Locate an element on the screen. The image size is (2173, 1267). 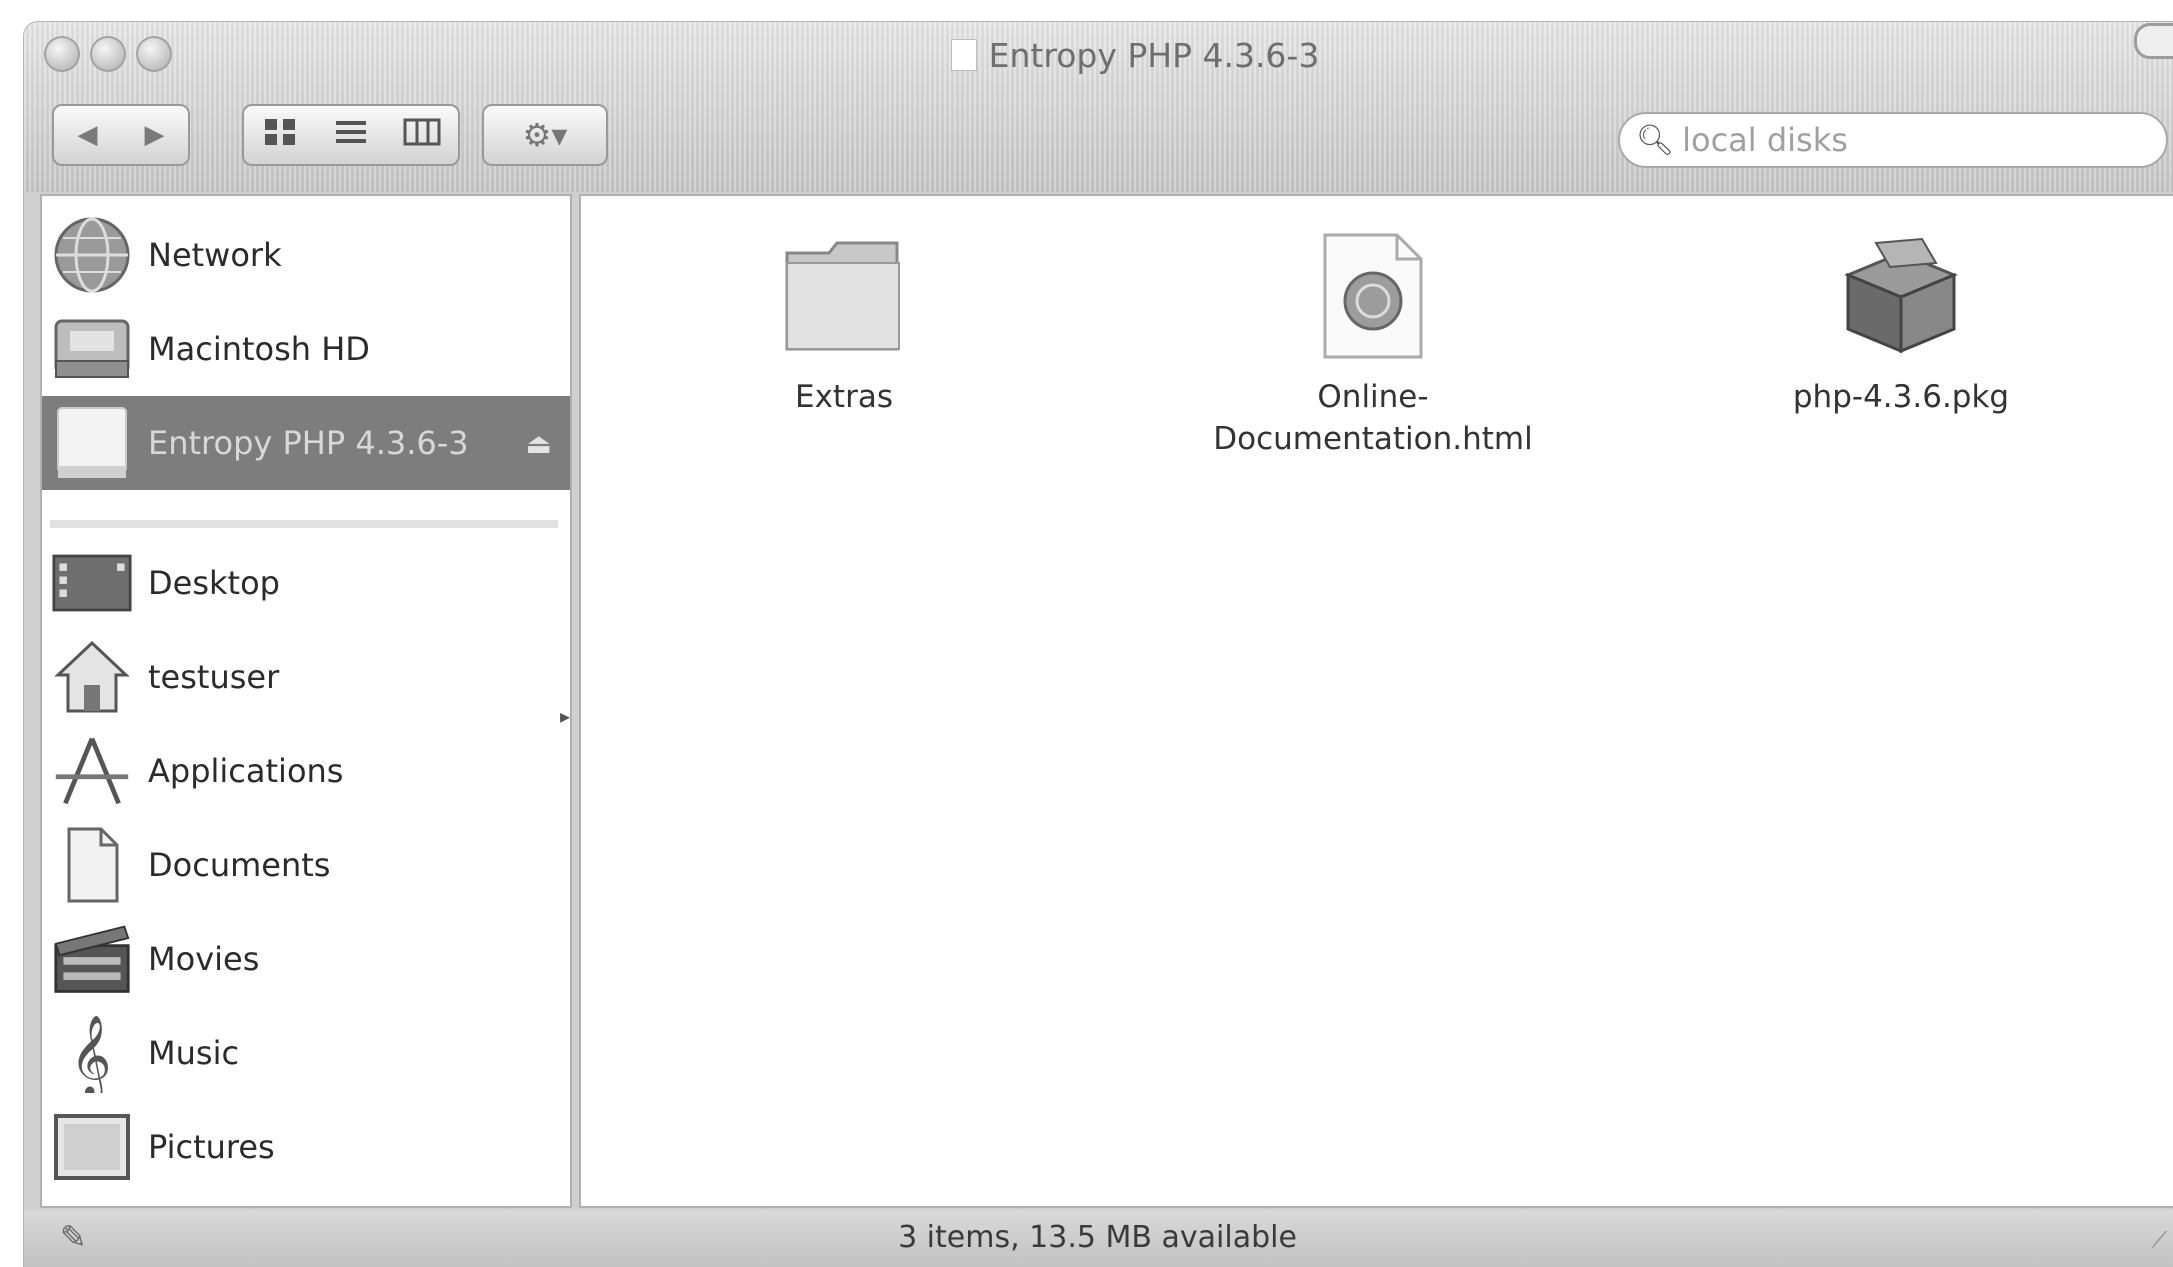
icon-view-button is located at coordinates (279, 135).